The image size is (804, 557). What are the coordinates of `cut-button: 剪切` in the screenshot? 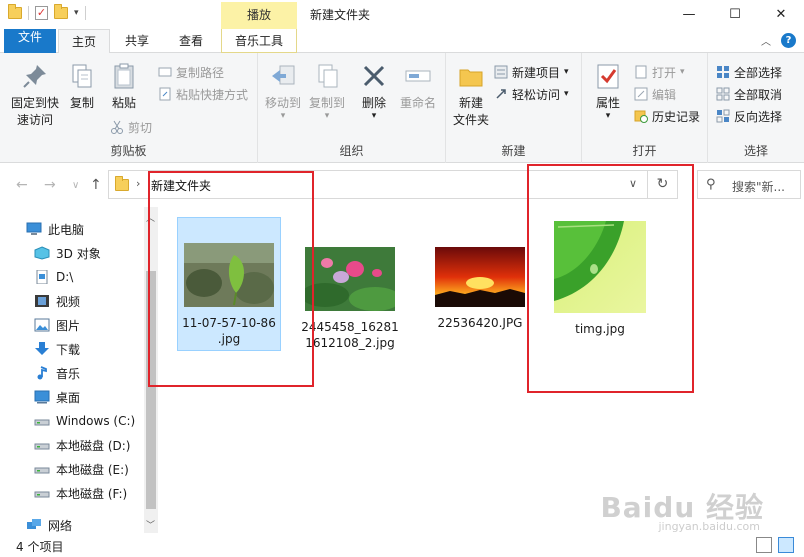 It's located at (131, 127).